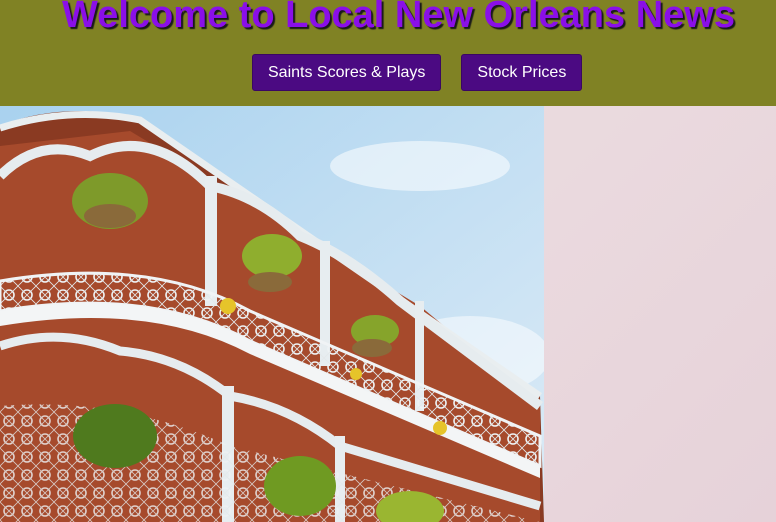 The height and width of the screenshot is (522, 776). What do you see at coordinates (398, 18) in the screenshot?
I see `page-title: Welcome to Local New Orleans News` at bounding box center [398, 18].